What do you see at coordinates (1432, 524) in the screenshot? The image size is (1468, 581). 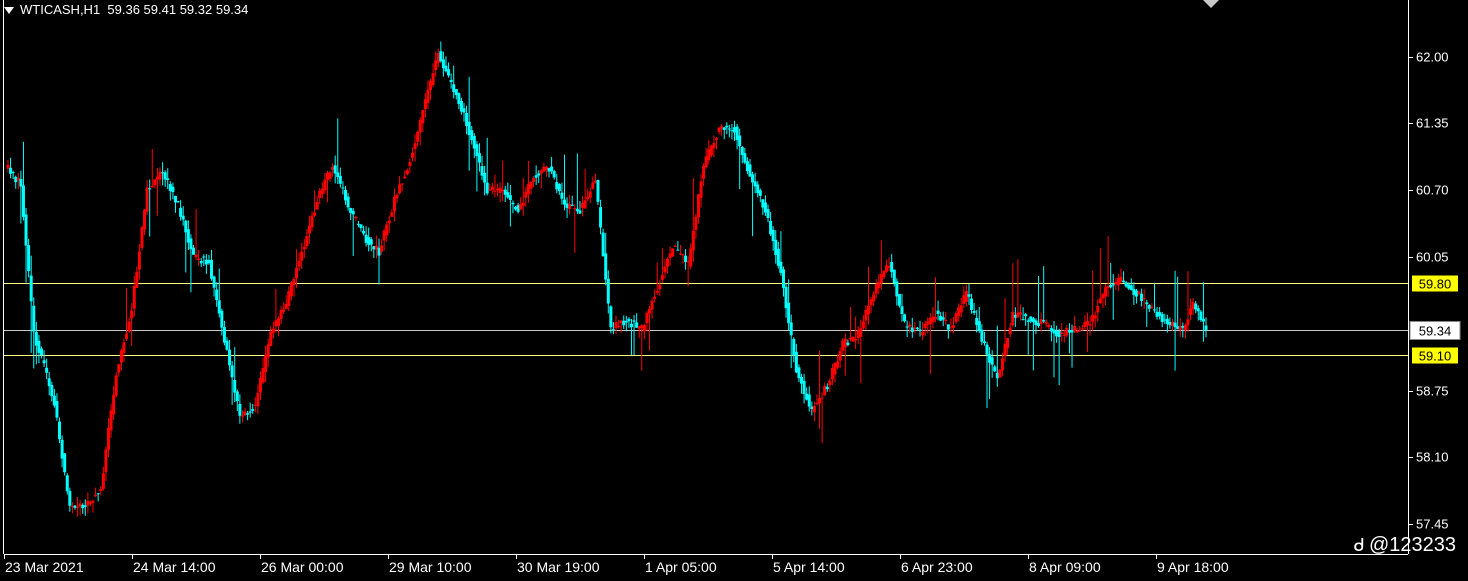 I see `y-tick-label: 57.45` at bounding box center [1432, 524].